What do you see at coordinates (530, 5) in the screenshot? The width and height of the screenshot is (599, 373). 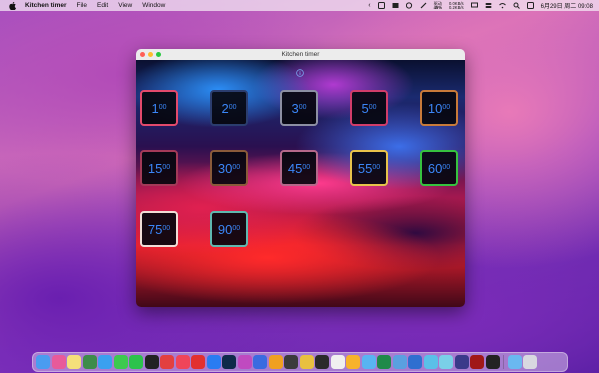 I see `siri-icon` at bounding box center [530, 5].